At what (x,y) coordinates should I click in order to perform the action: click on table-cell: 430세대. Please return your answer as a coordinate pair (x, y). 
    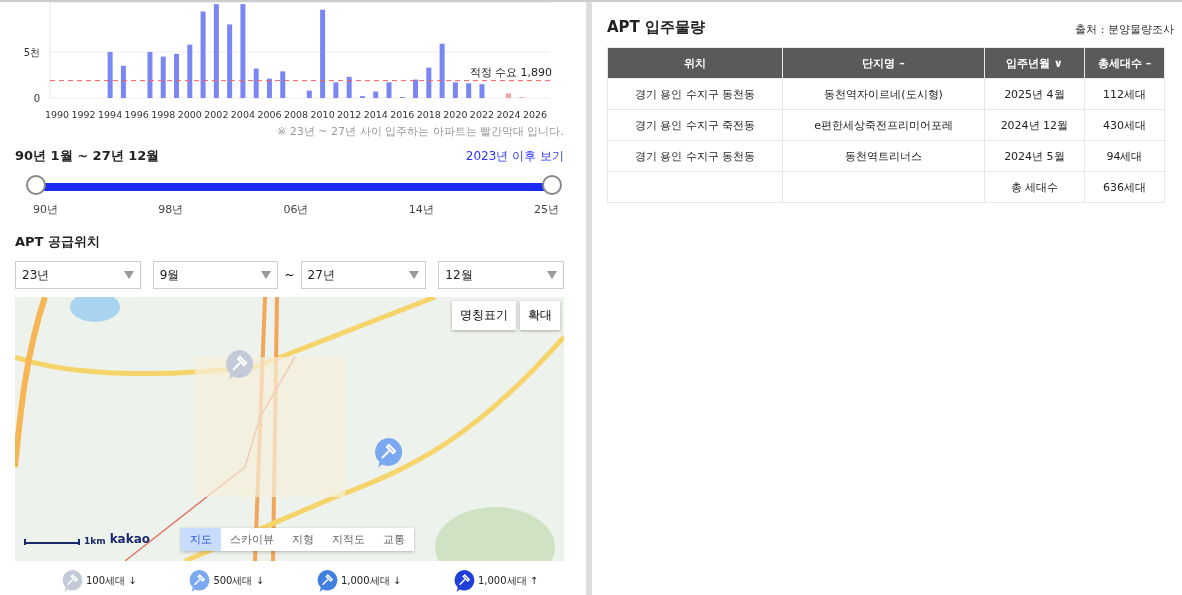
    Looking at the image, I should click on (1124, 125).